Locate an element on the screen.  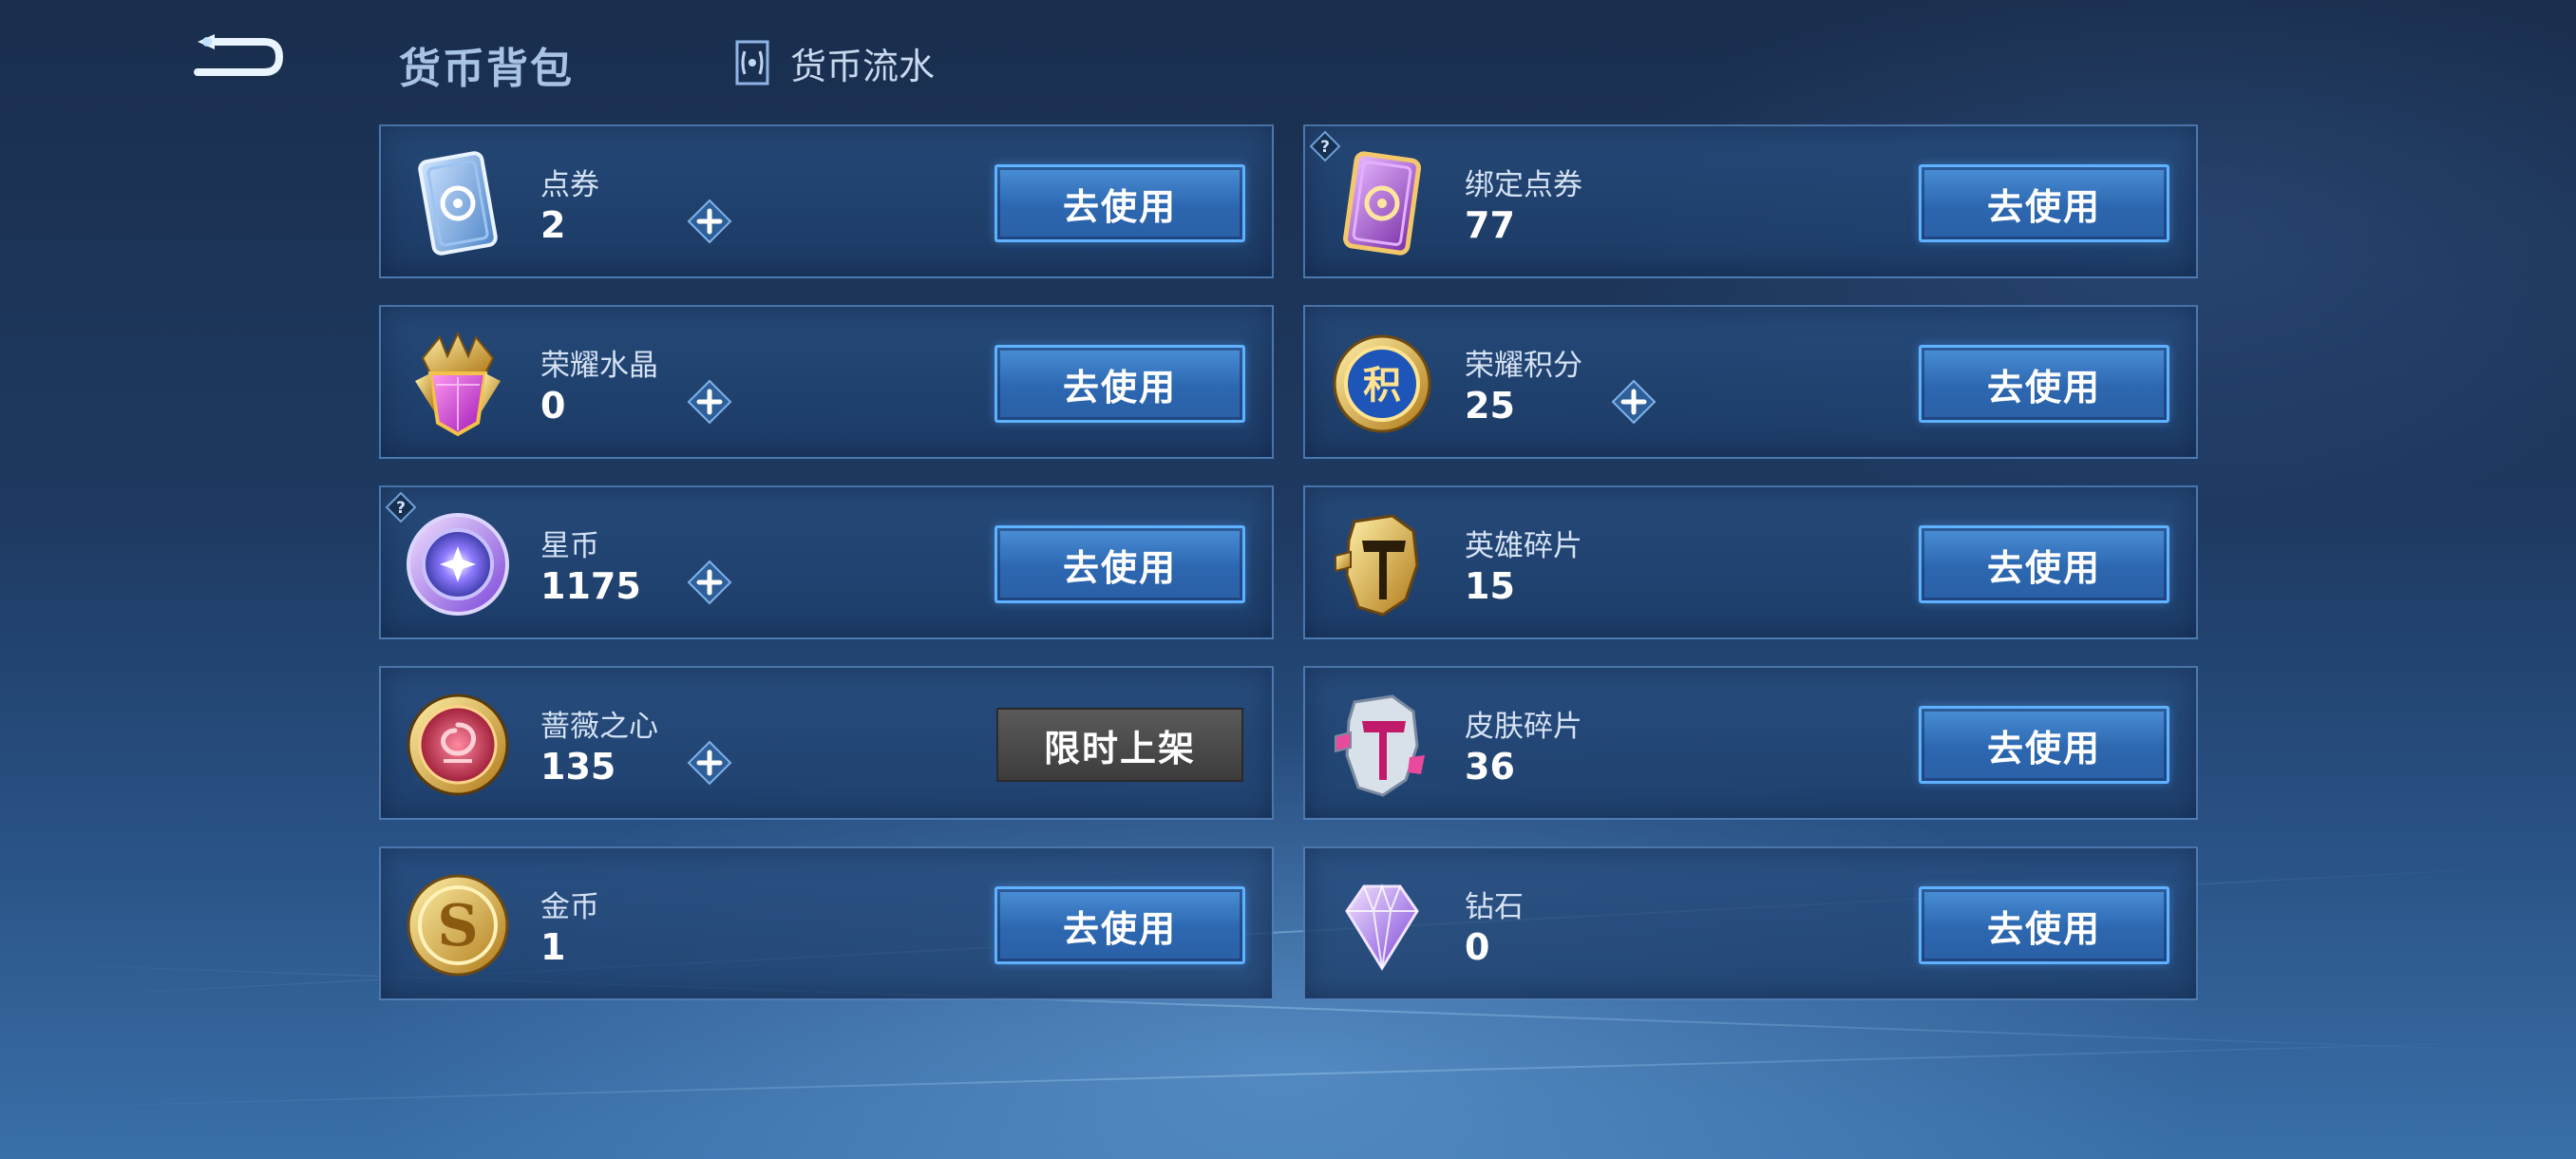
svg-text: S is located at coordinates (457, 926).